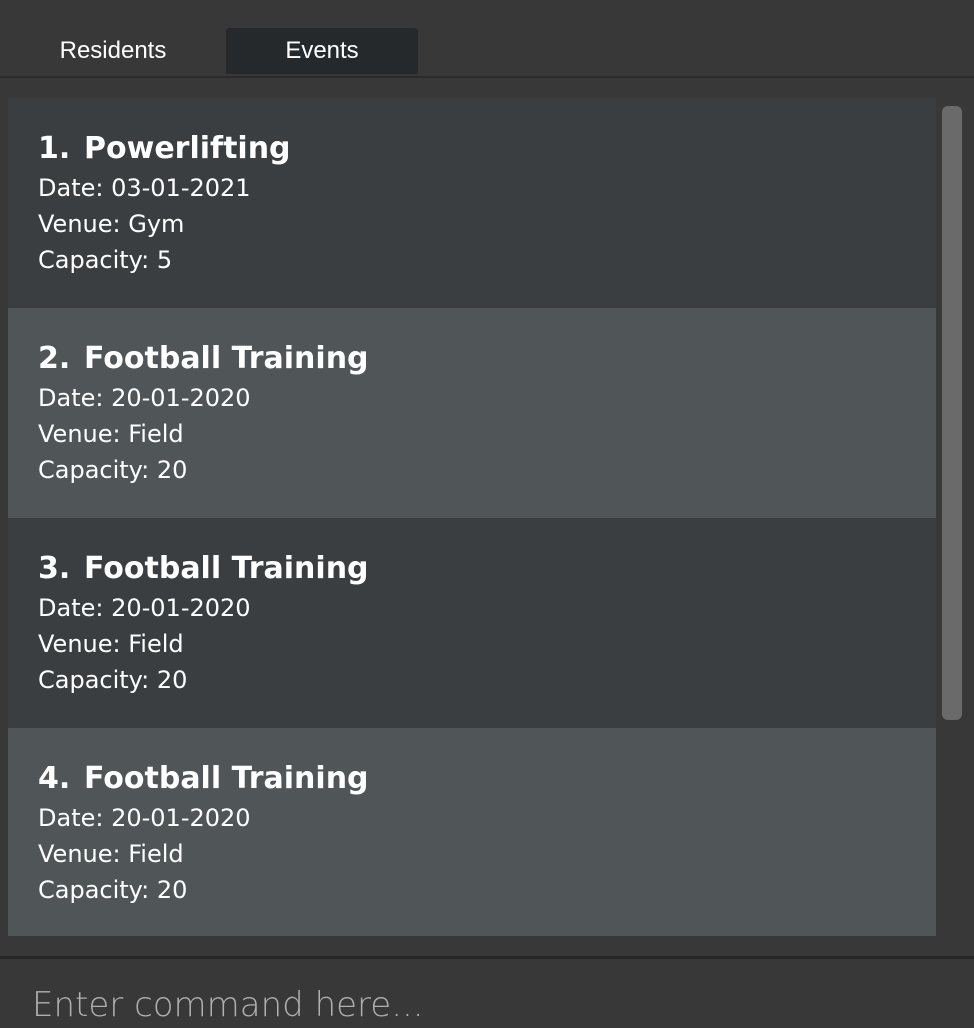  Describe the element at coordinates (487, 149) in the screenshot. I see `event-title: 1. Powerlifting` at that location.